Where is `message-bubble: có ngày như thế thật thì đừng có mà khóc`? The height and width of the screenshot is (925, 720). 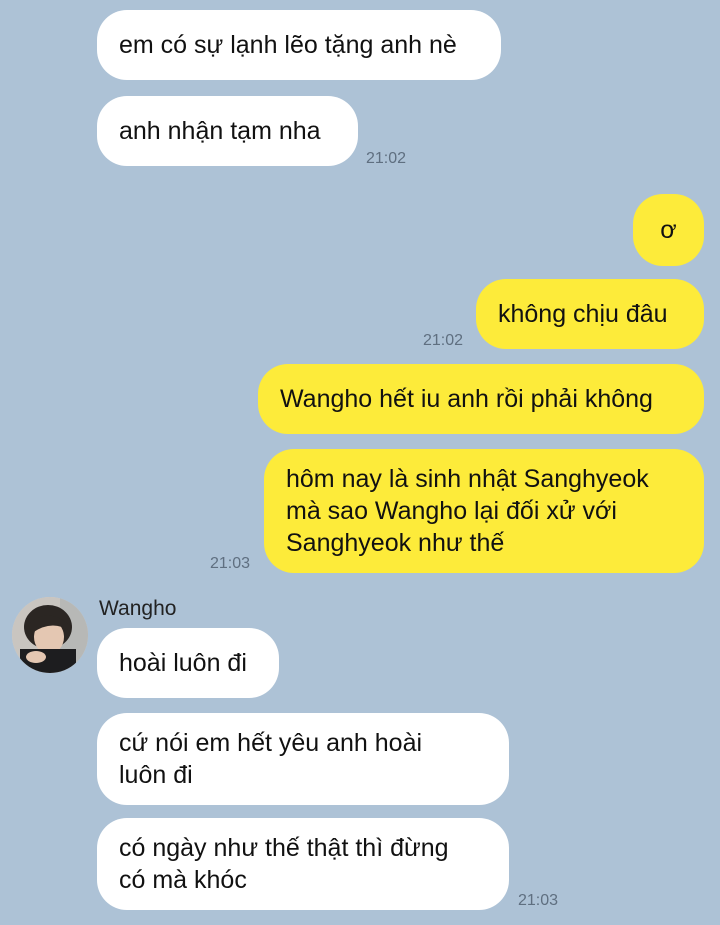 message-bubble: có ngày như thế thật thì đừng có mà khóc is located at coordinates (303, 864).